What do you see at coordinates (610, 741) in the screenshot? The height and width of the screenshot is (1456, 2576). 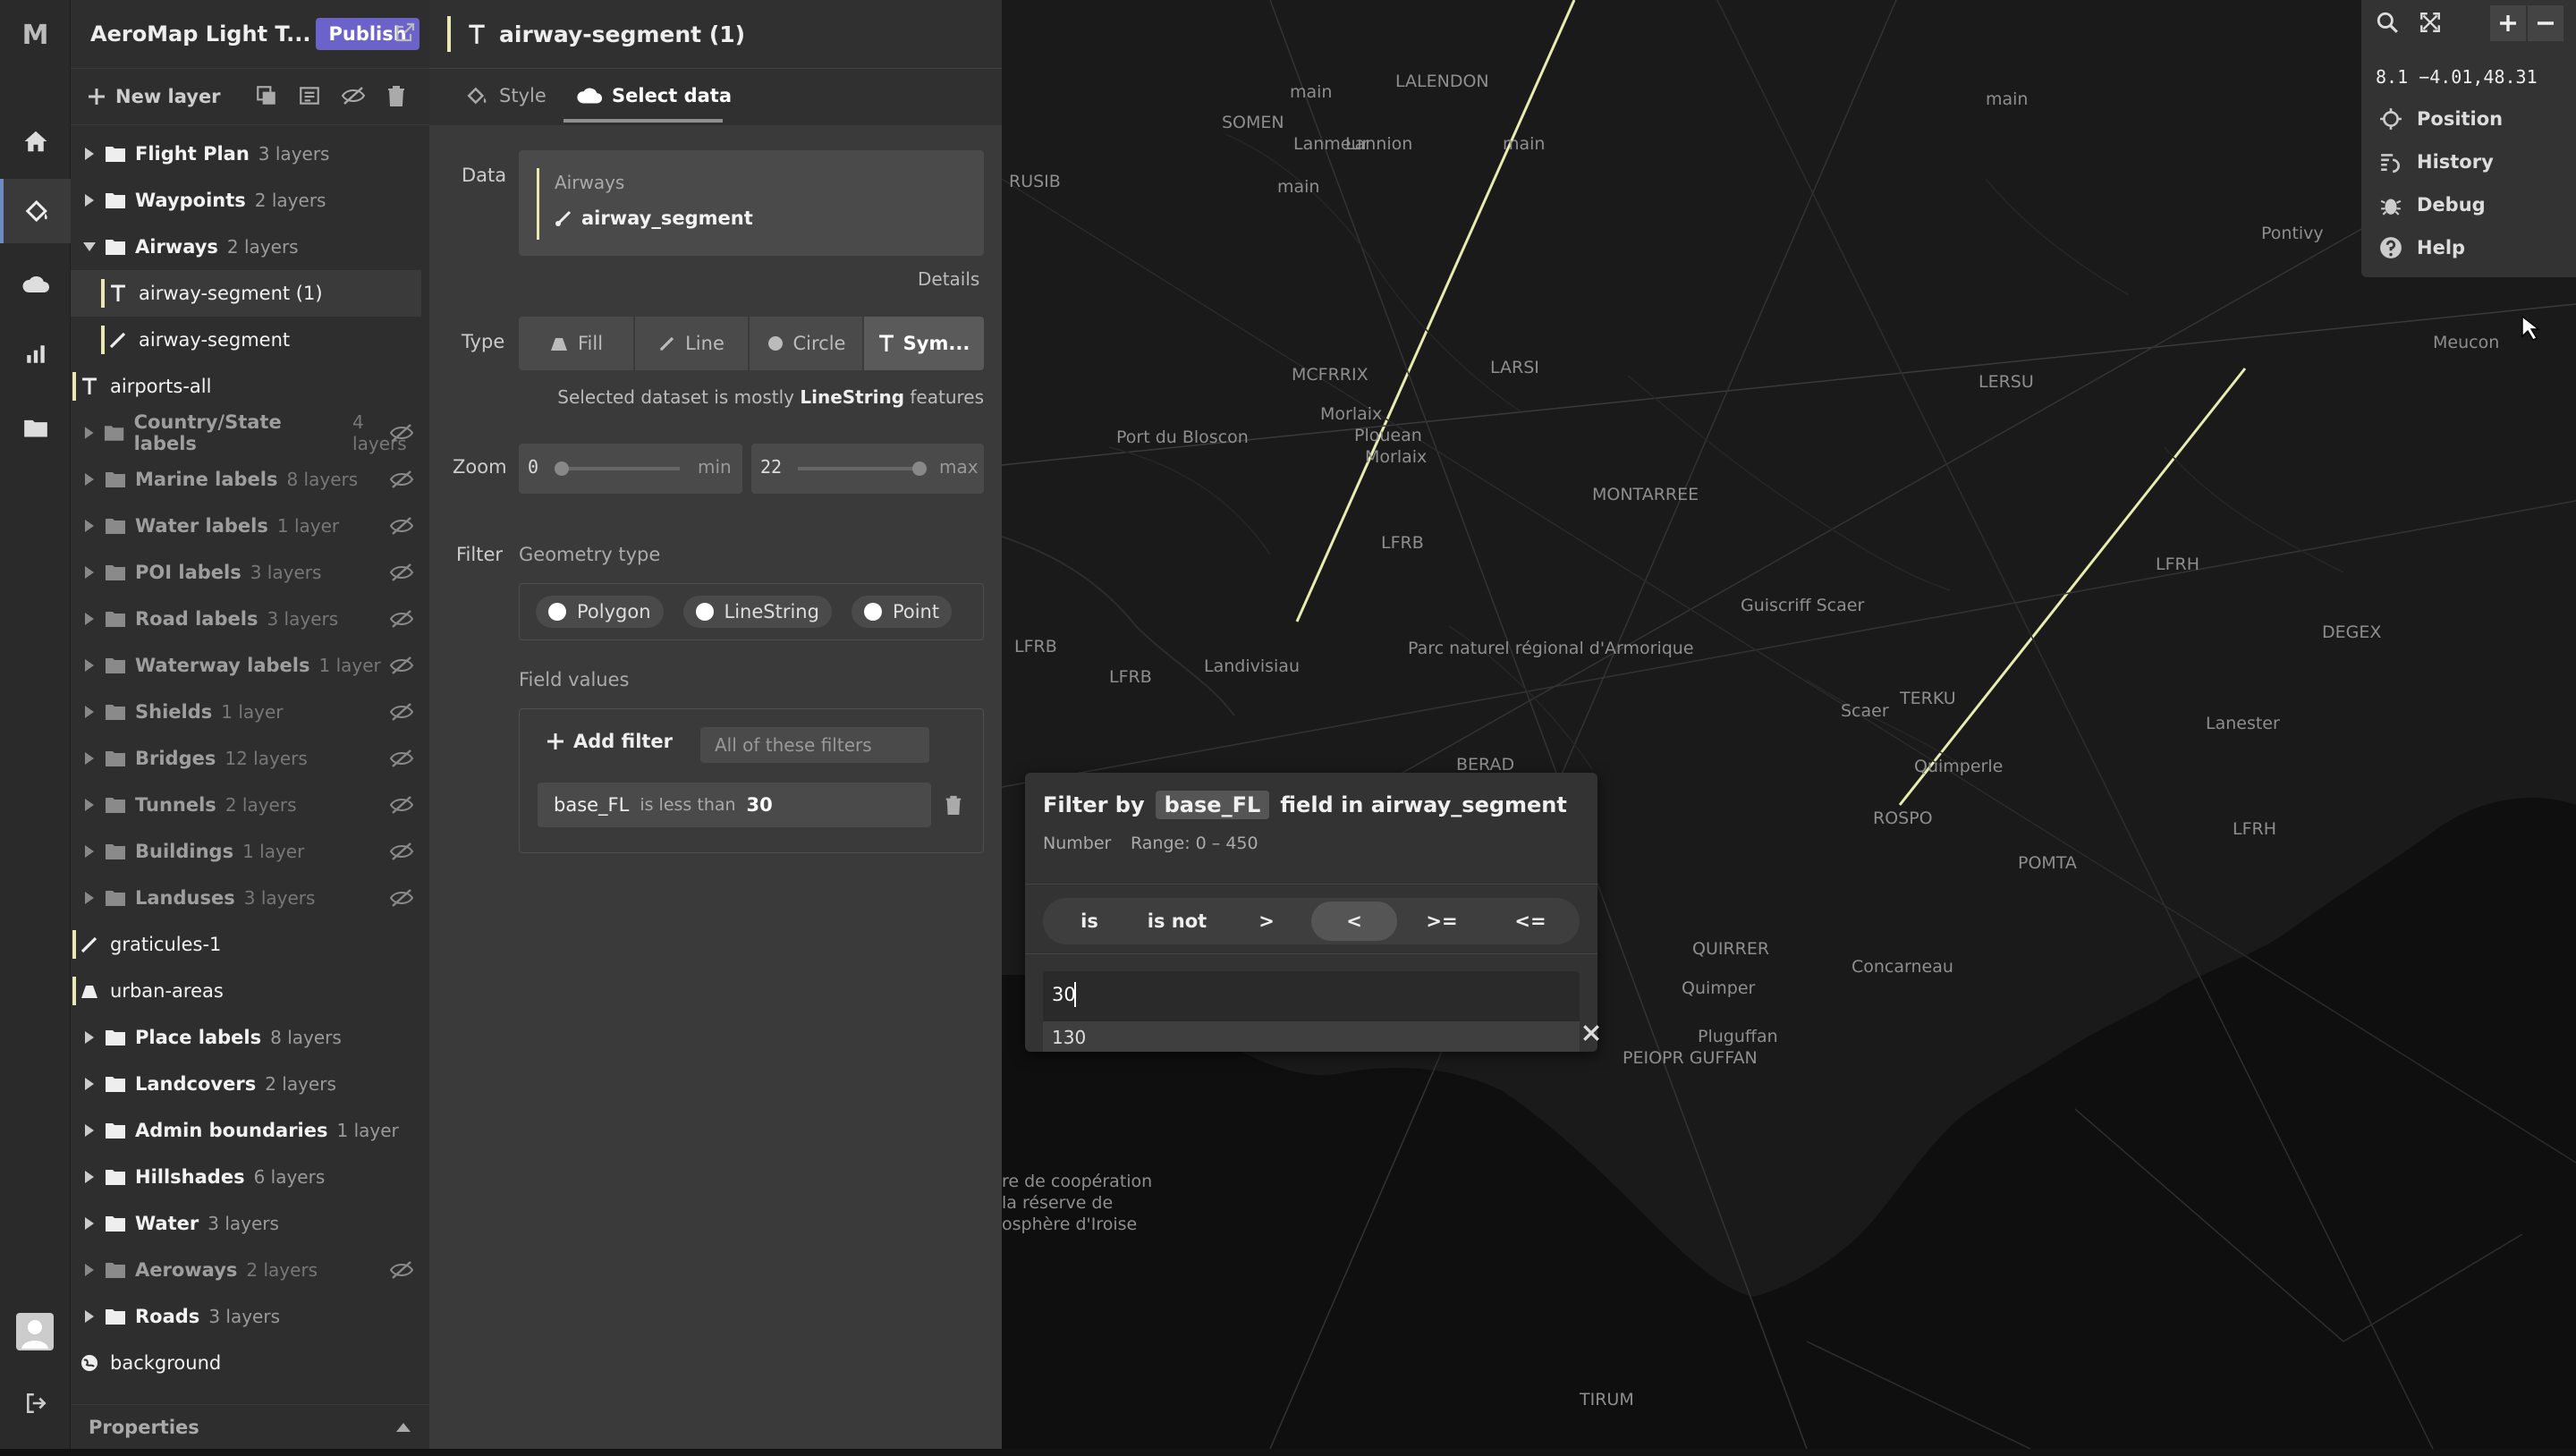 I see `add-filter-button: Add filter` at bounding box center [610, 741].